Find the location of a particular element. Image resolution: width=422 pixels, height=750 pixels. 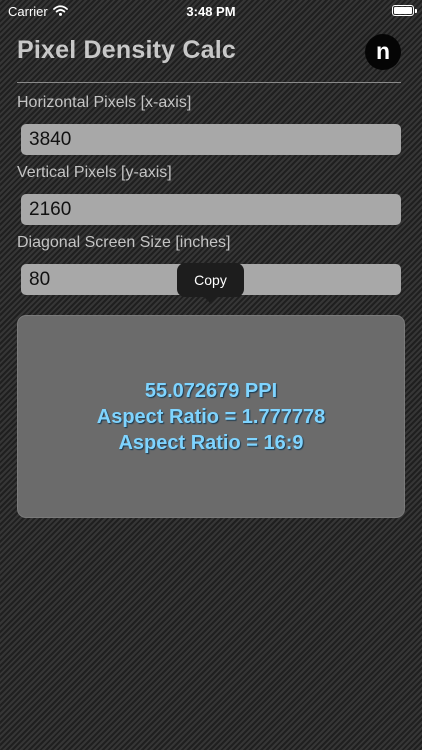

status-bar: Carrier 3:48 PM is located at coordinates (211, 12).